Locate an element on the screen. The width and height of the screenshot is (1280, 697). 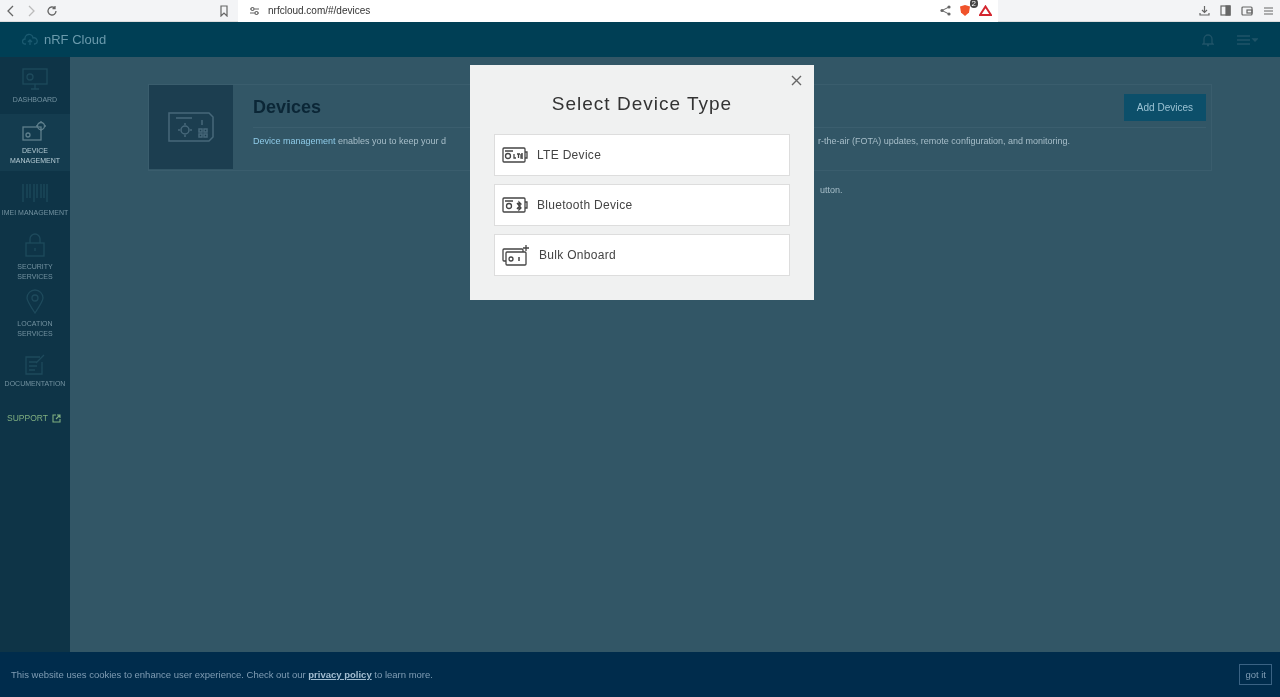
sidebar-icon is located at coordinates (1225, 10).